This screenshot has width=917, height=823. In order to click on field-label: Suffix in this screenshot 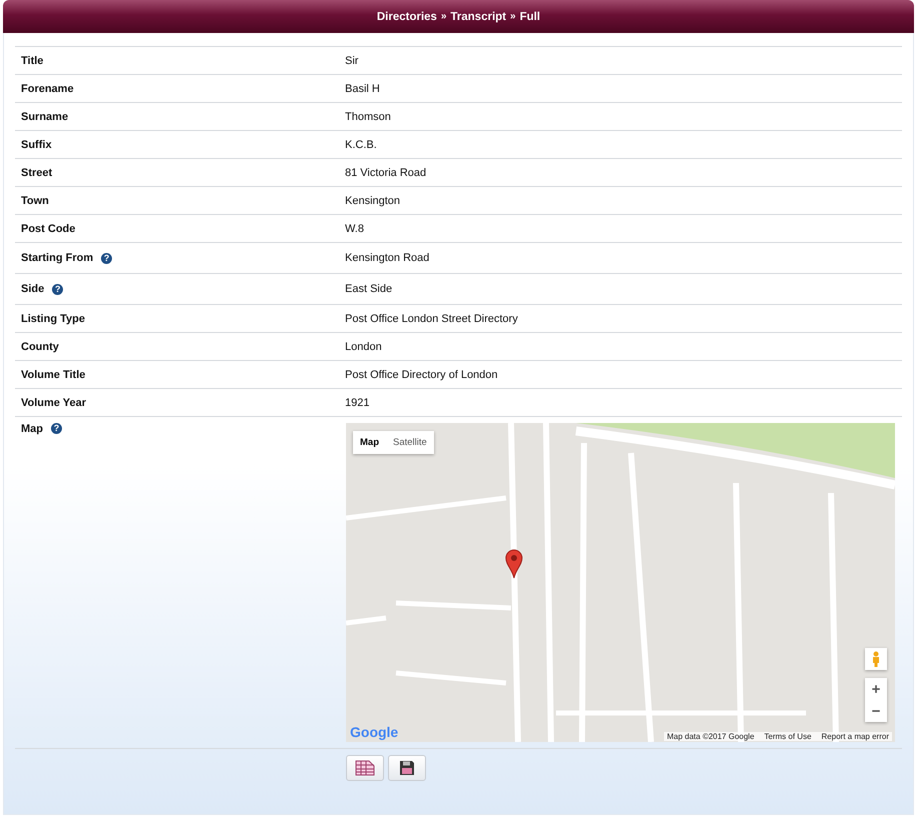, I will do `click(36, 144)`.